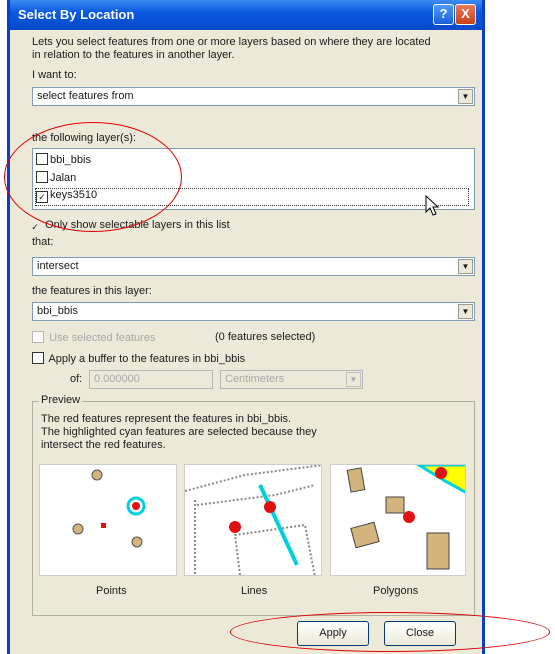 The height and width of the screenshot is (654, 555). Describe the element at coordinates (76, 379) in the screenshot. I see `buffer-of-label: of:` at that location.